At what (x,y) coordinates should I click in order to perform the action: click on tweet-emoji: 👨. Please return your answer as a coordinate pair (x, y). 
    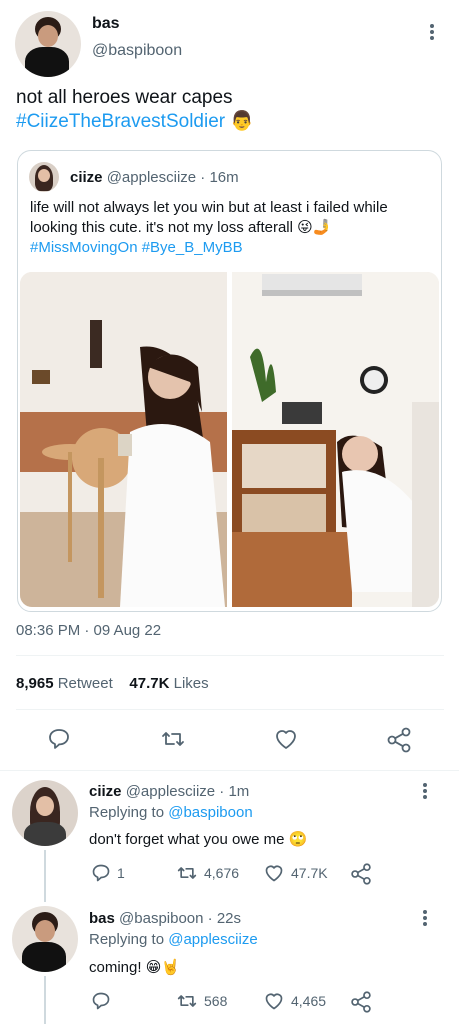
    Looking at the image, I should click on (242, 121).